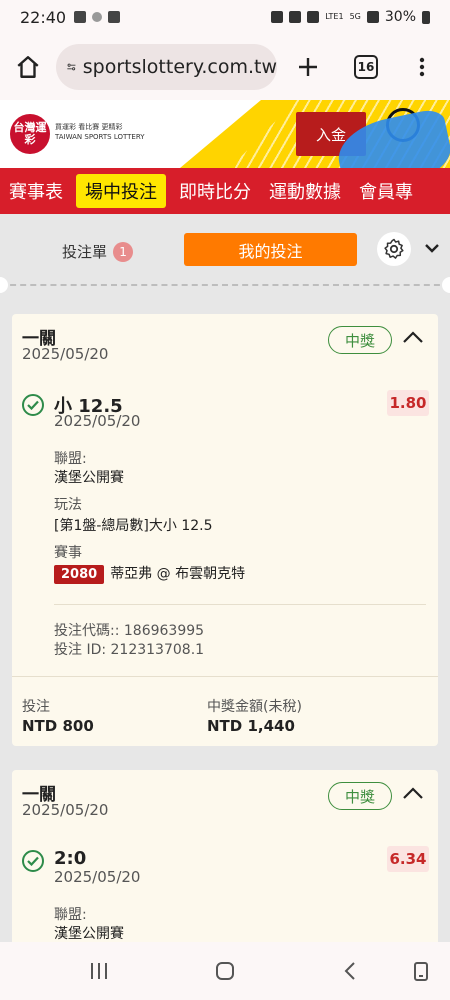  I want to click on url-bar: sportslottery.com.tw, so click(166, 67).